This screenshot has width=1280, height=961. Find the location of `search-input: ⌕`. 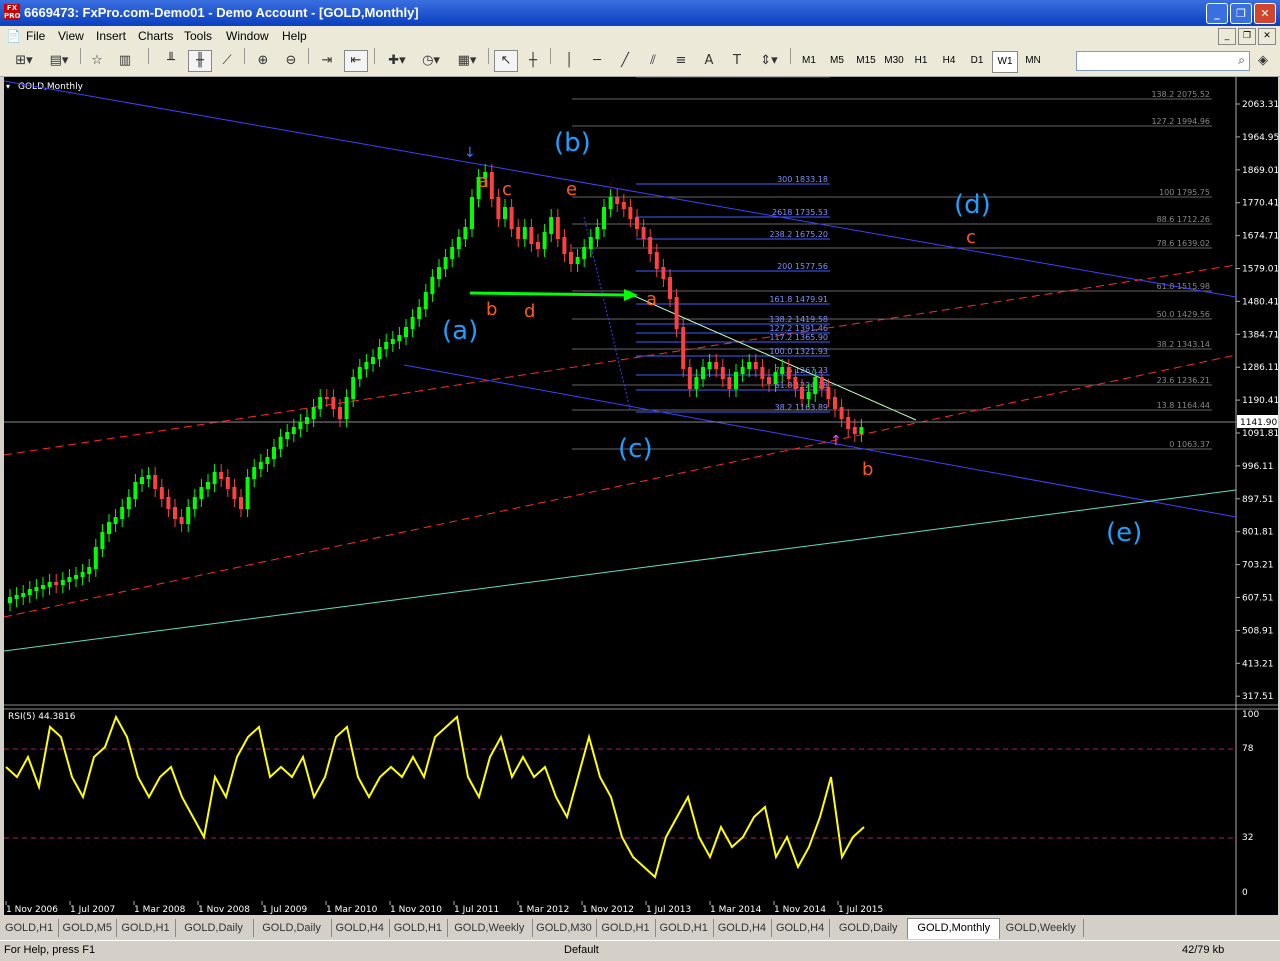

search-input: ⌕ is located at coordinates (1163, 61).